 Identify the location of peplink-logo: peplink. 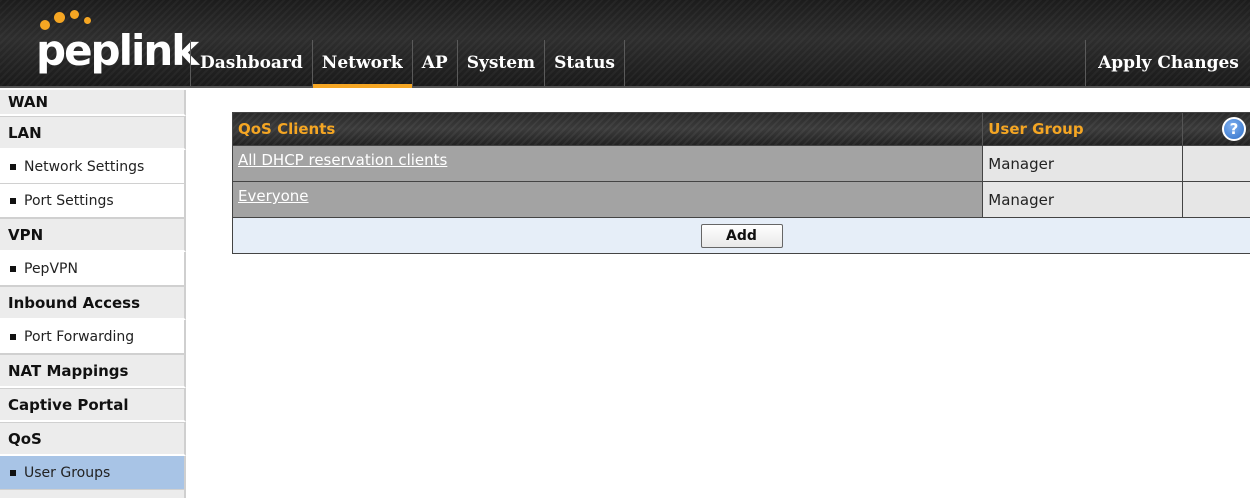
(99, 44).